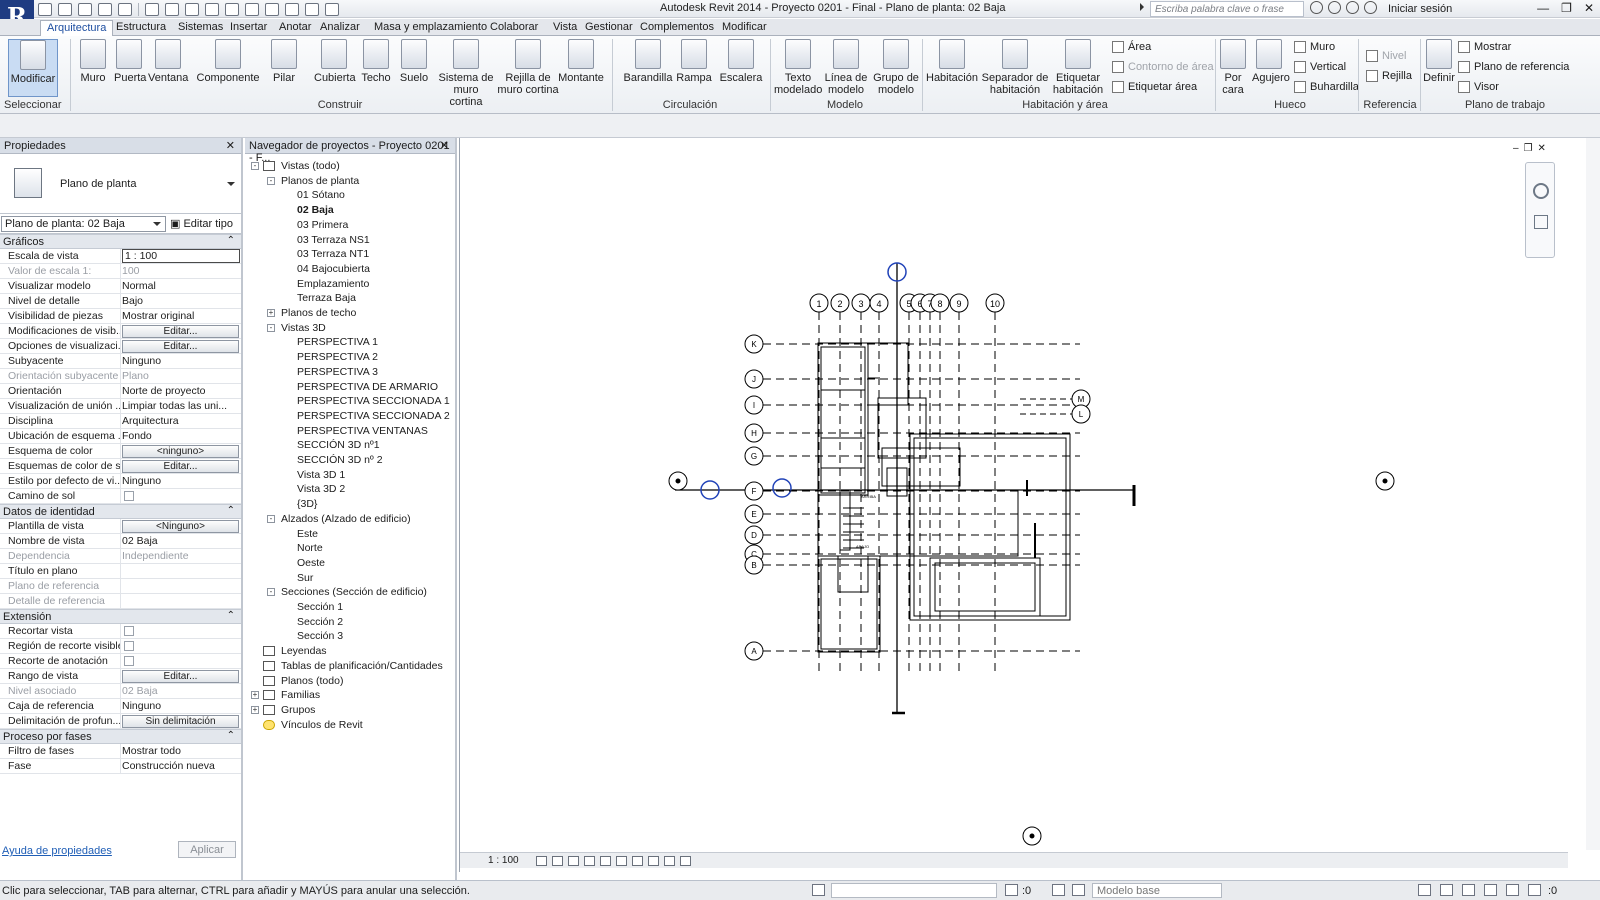  Describe the element at coordinates (152, 9) in the screenshot. I see `measure-icon` at that location.